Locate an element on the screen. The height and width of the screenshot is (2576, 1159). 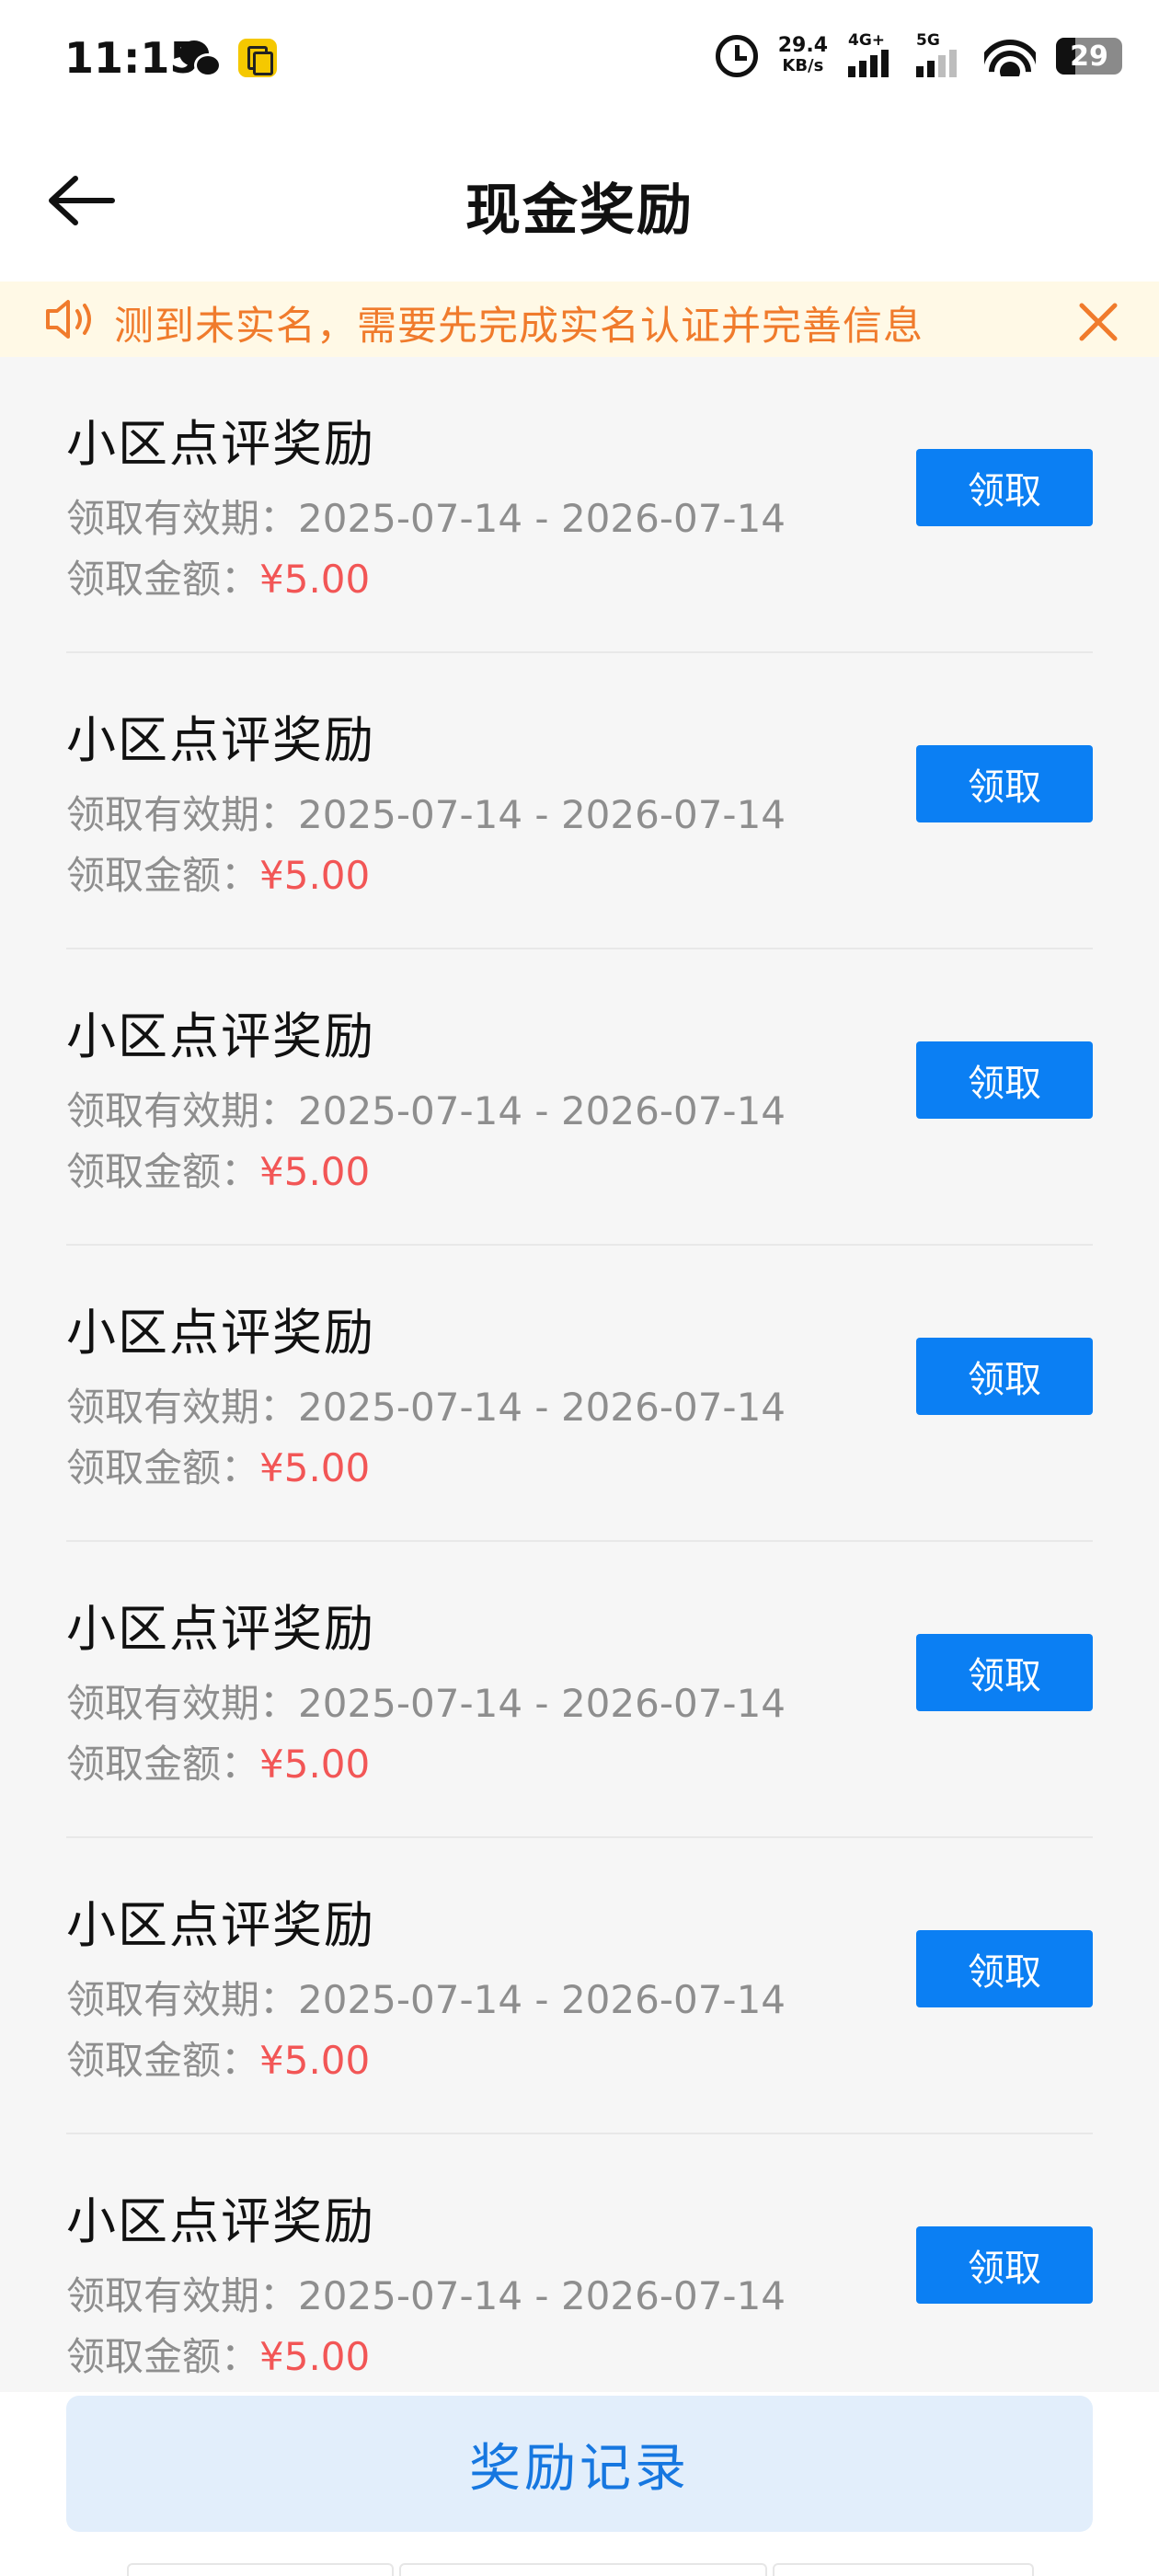
signal-5g-icon: 5G is located at coordinates (940, 54).